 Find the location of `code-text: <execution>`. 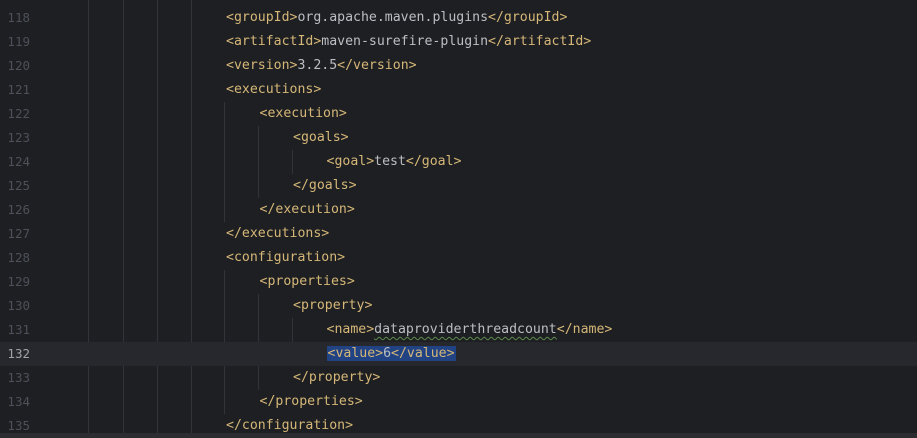

code-text: <execution> is located at coordinates (303, 114).